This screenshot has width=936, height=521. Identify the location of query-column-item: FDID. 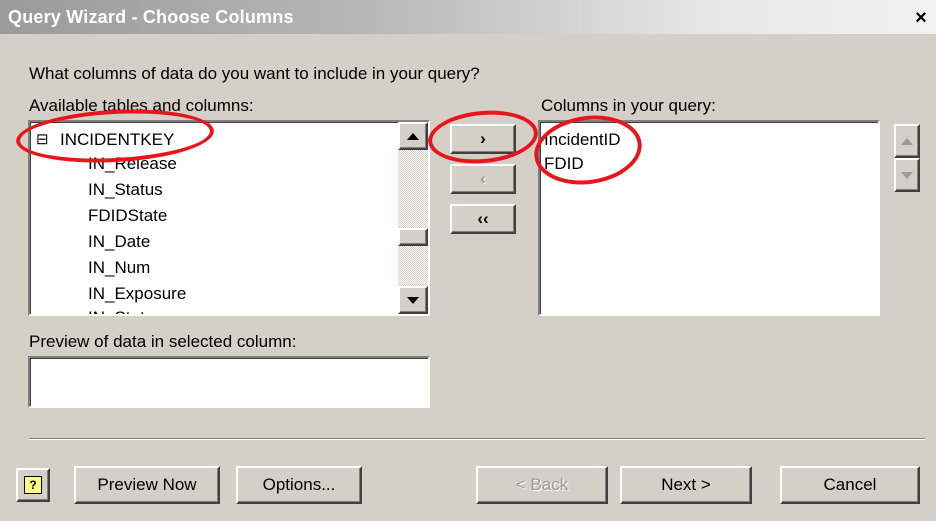
(564, 164).